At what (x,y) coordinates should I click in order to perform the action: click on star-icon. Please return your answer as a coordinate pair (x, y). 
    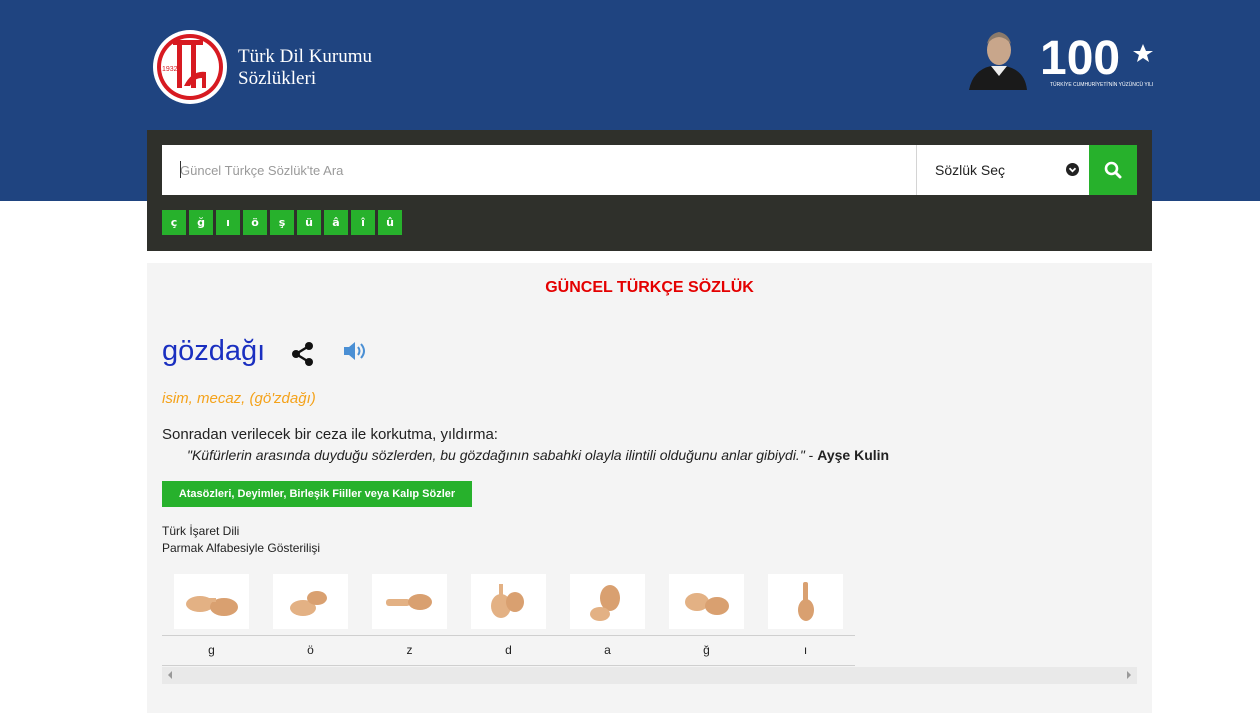
    Looking at the image, I should click on (1143, 53).